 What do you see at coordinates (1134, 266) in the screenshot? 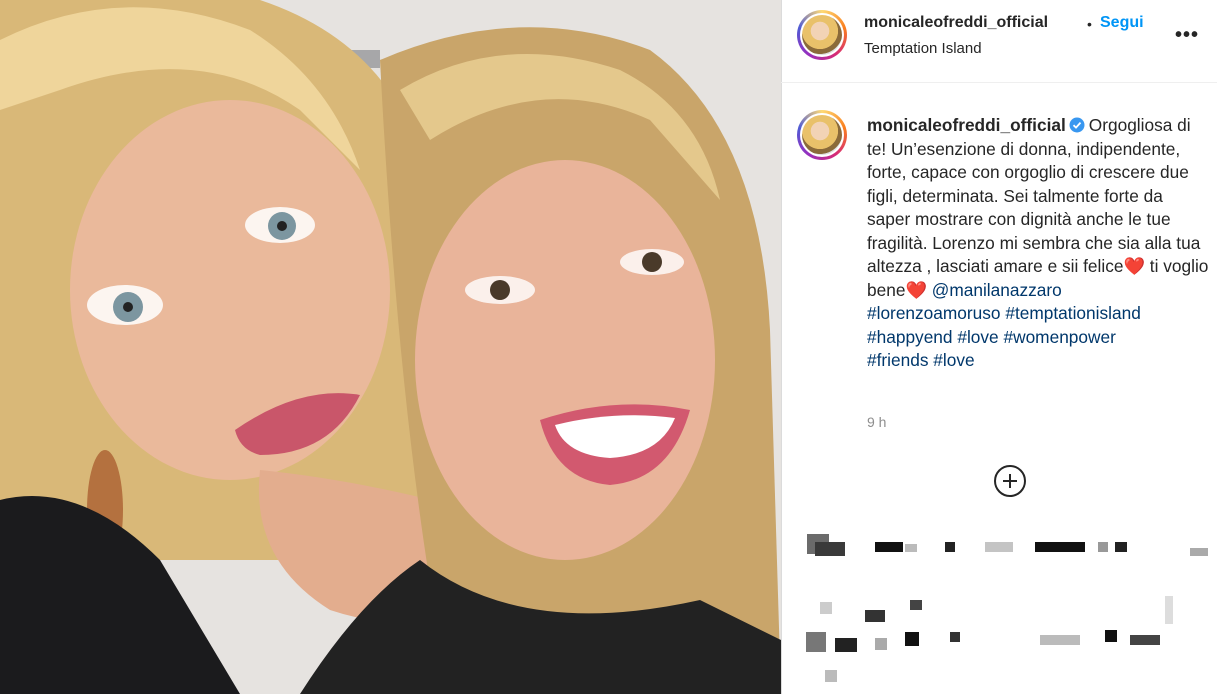
I see `heart-emoji: ❤️` at bounding box center [1134, 266].